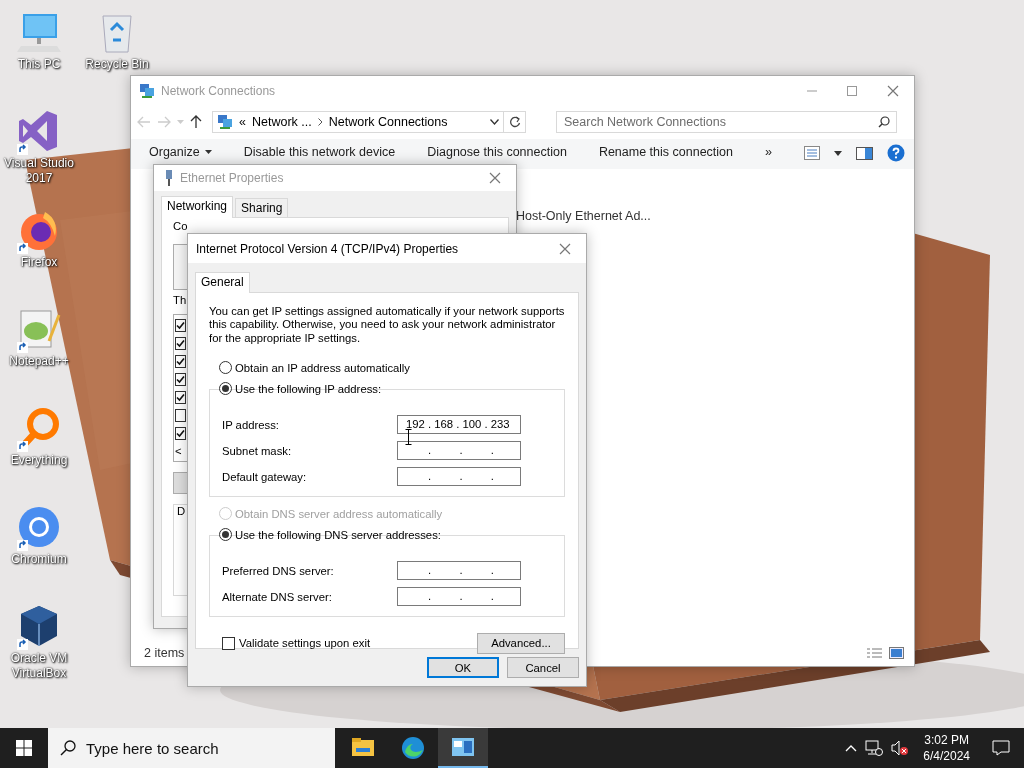 The height and width of the screenshot is (768, 1024). I want to click on field-label: Preferred DNS server:, so click(278, 570).